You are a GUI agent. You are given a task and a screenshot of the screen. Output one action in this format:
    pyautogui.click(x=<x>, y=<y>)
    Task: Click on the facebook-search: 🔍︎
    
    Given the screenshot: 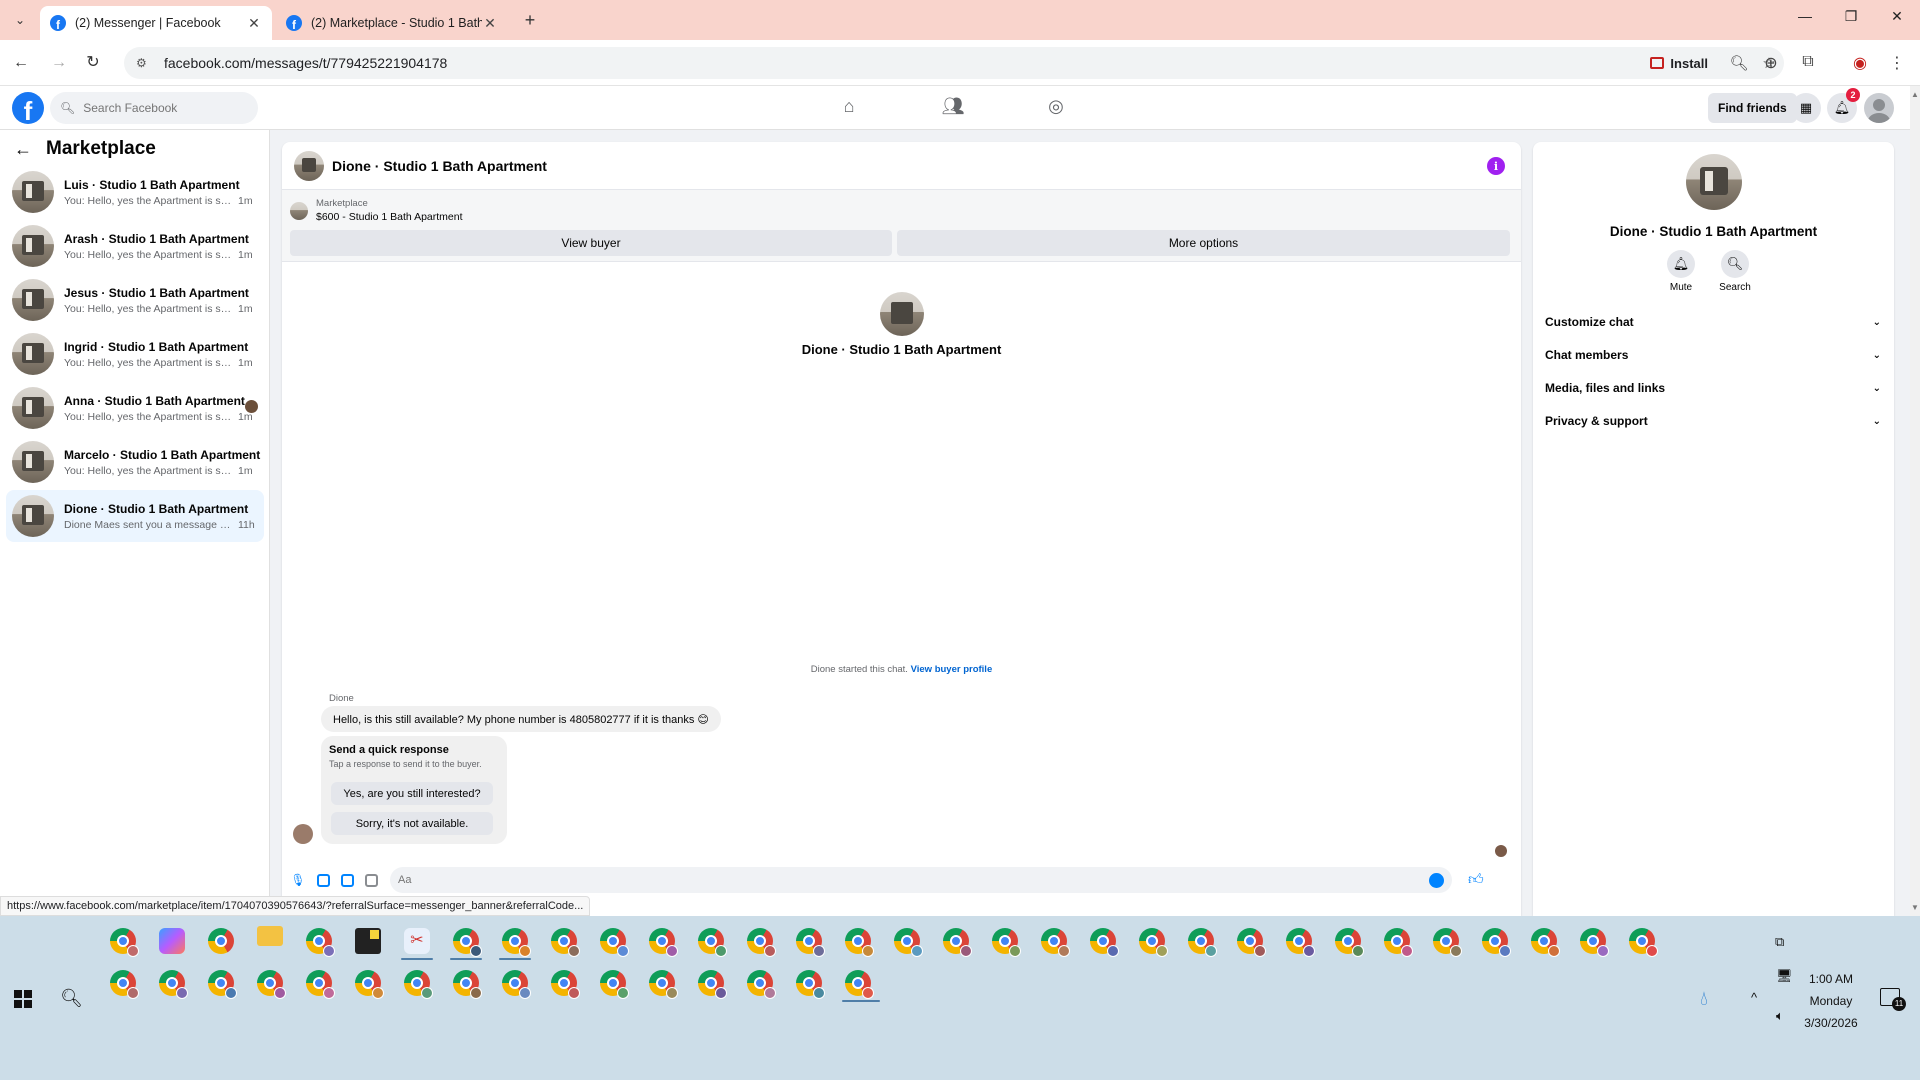 What is the action you would take?
    pyautogui.click(x=154, y=108)
    